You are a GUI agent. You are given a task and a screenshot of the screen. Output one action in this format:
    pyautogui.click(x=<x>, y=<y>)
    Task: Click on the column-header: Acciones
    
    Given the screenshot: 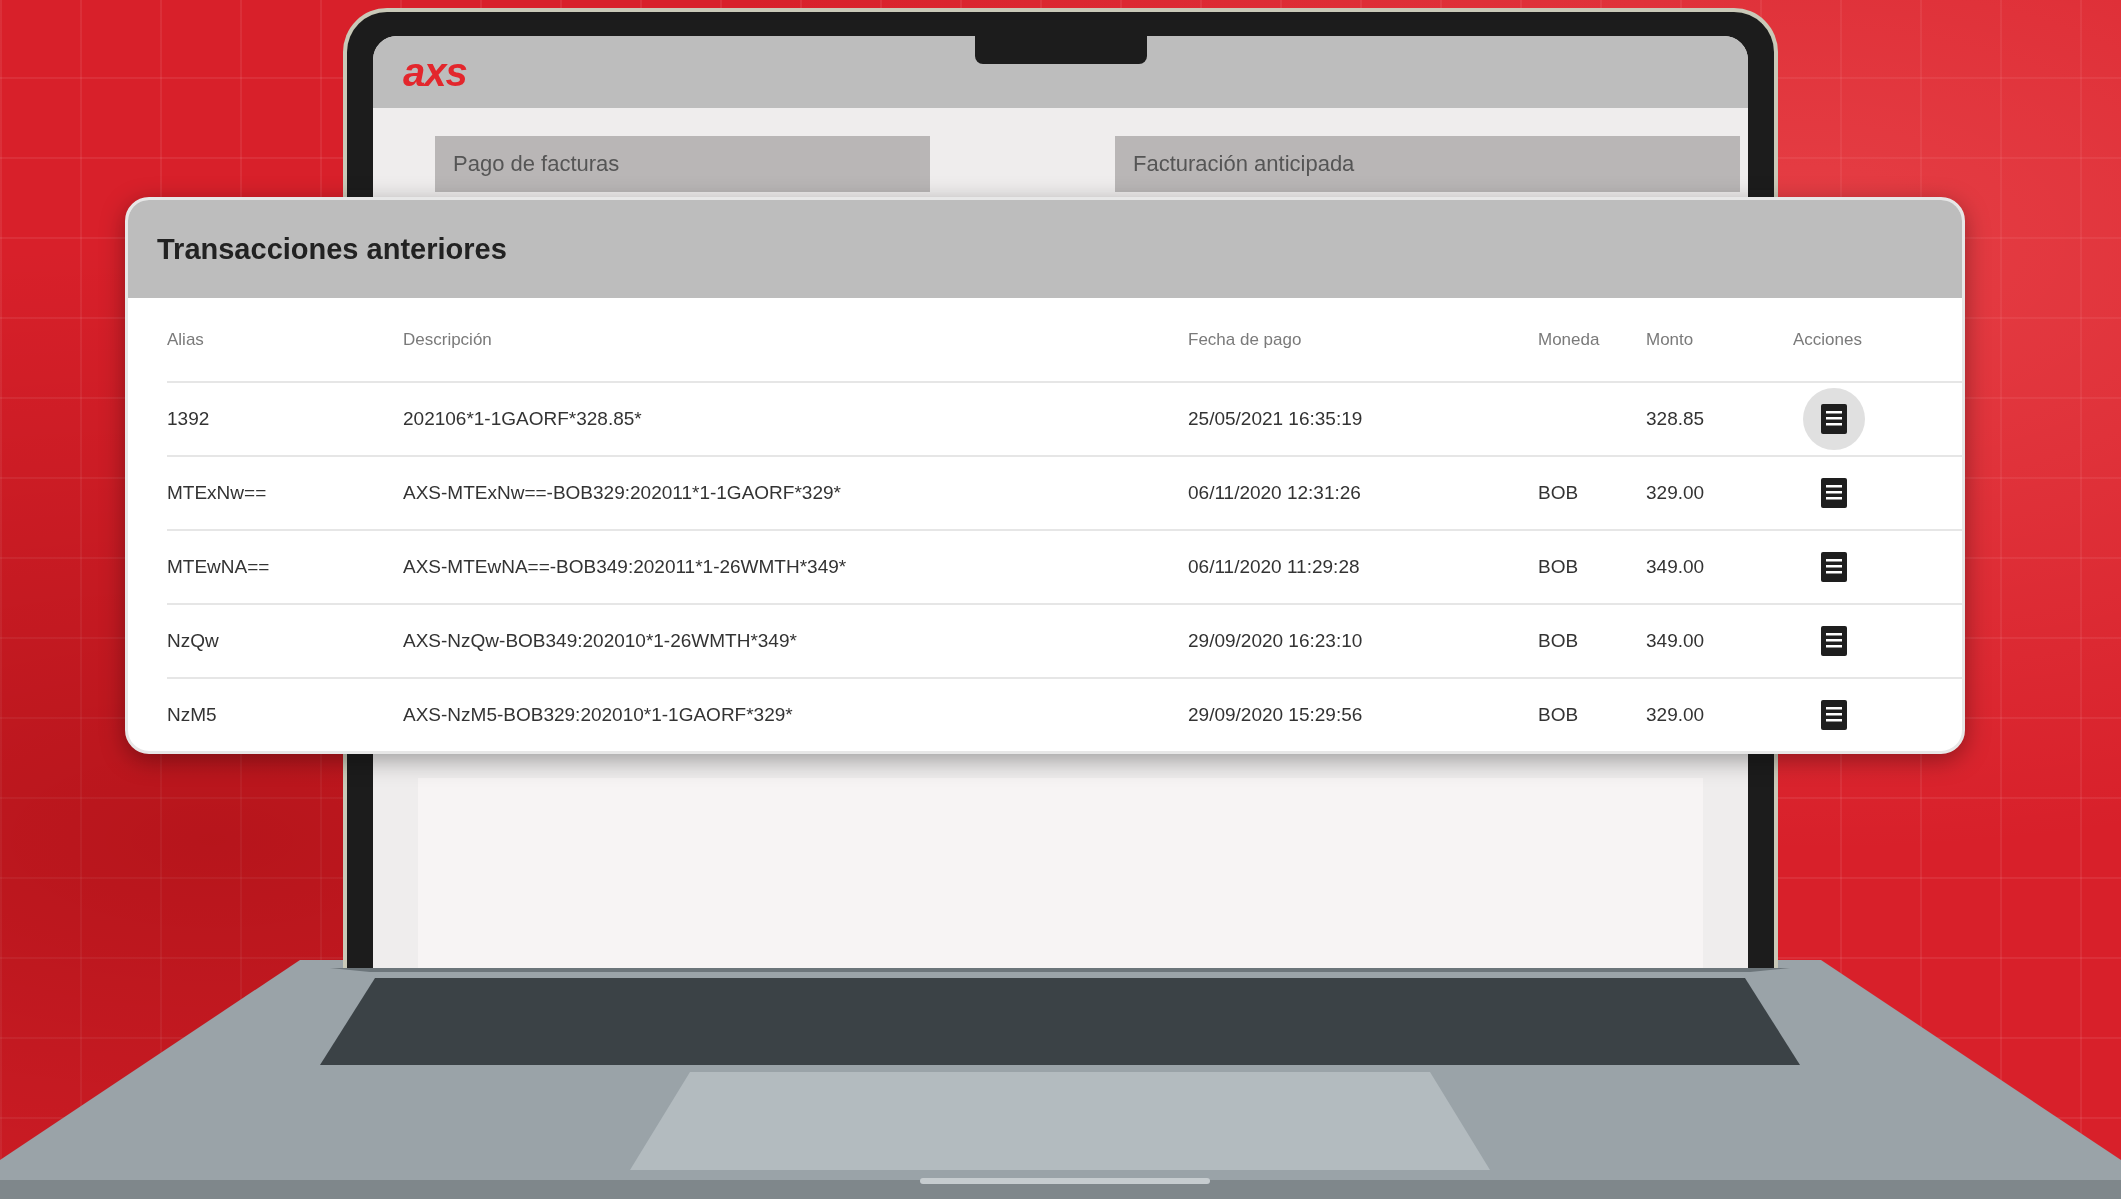 What is the action you would take?
    pyautogui.click(x=1877, y=340)
    